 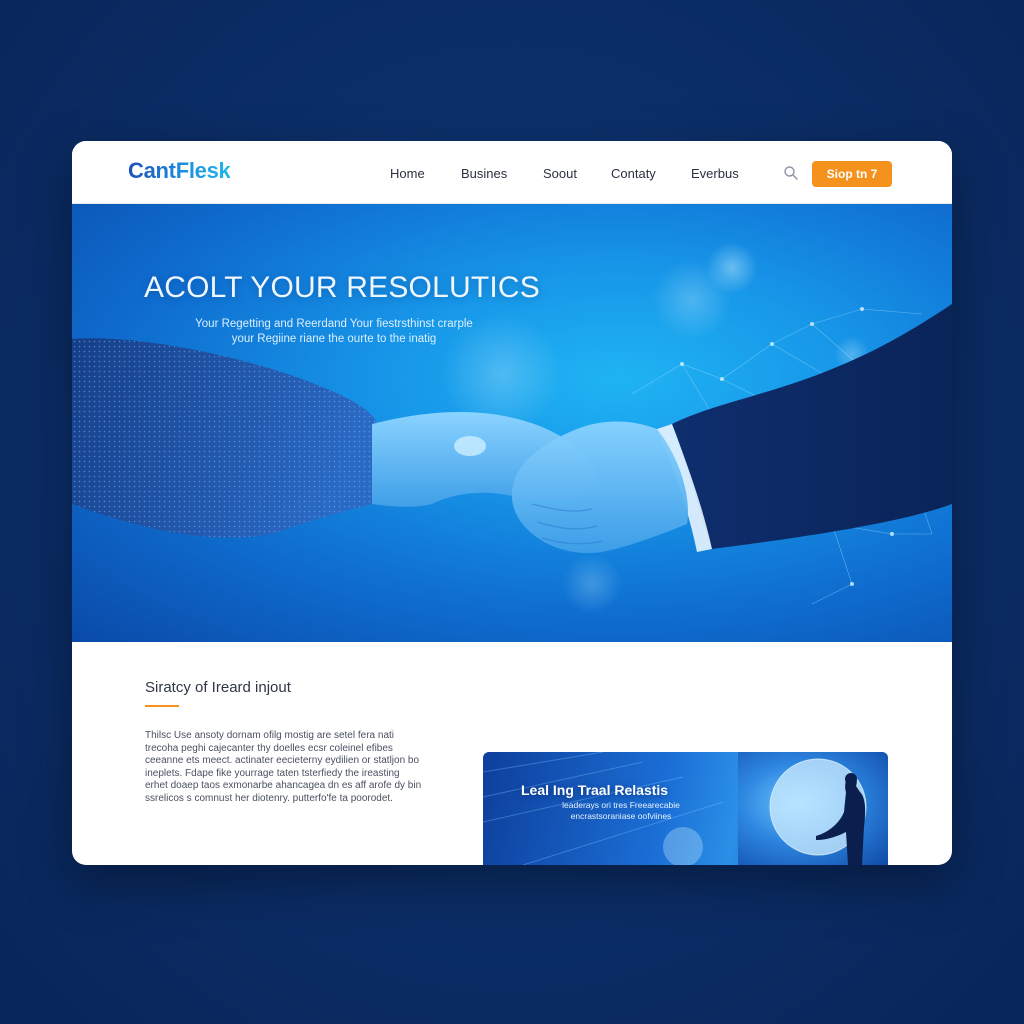 I want to click on search-icon, so click(x=791, y=173).